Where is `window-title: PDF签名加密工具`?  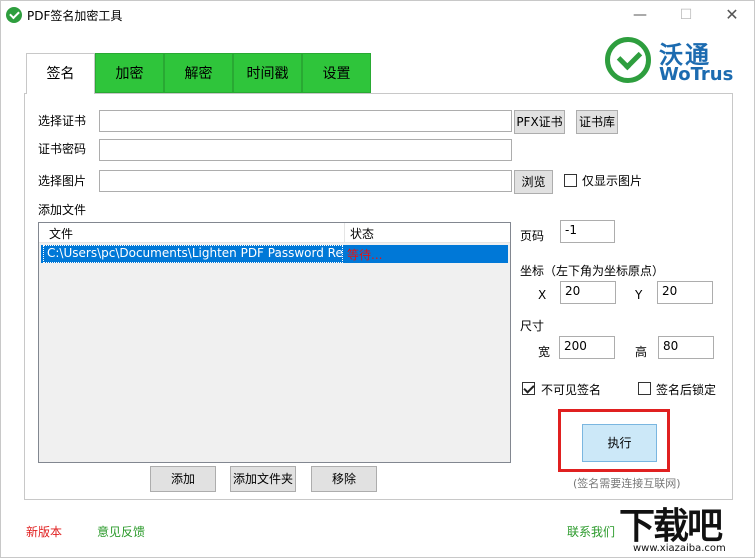
window-title: PDF签名加密工具 is located at coordinates (75, 16).